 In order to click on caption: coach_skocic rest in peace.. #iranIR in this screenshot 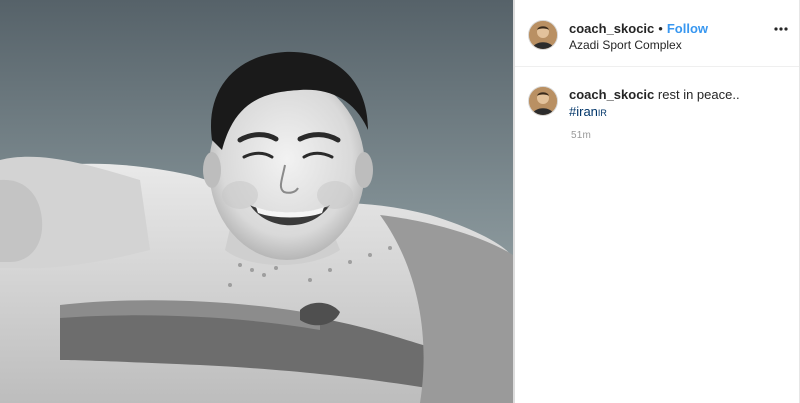, I will do `click(679, 104)`.